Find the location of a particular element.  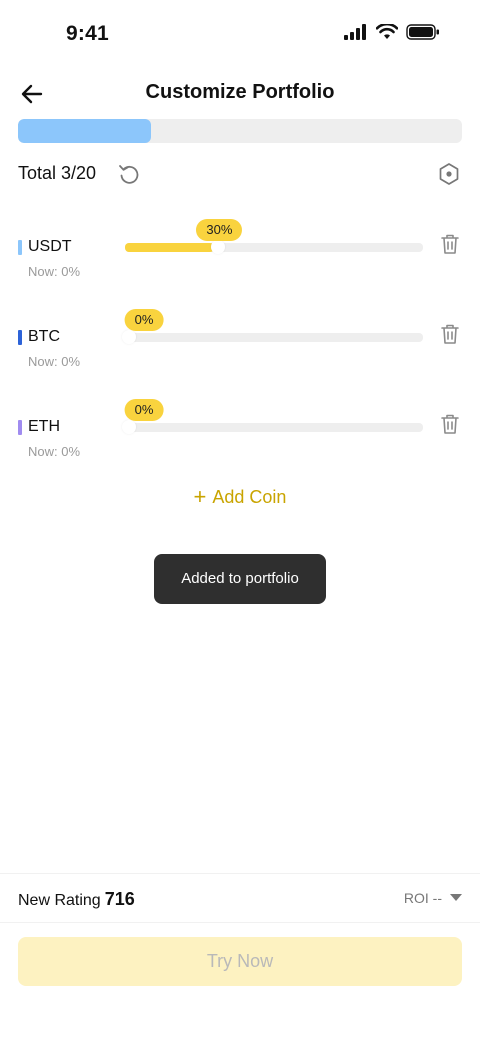

caret-down-icon is located at coordinates (456, 897).